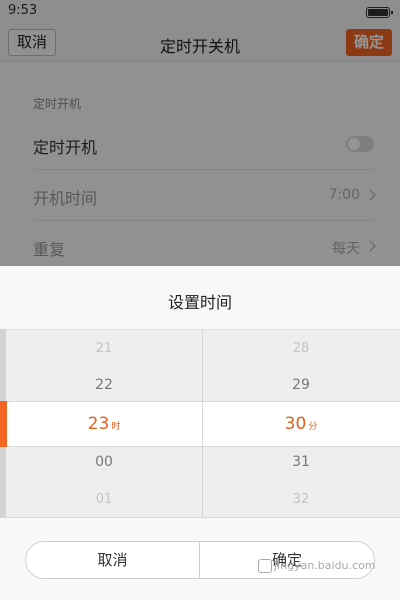 This screenshot has height=600, width=400. Describe the element at coordinates (295, 424) in the screenshot. I see `minute-selected-value: 30` at that location.